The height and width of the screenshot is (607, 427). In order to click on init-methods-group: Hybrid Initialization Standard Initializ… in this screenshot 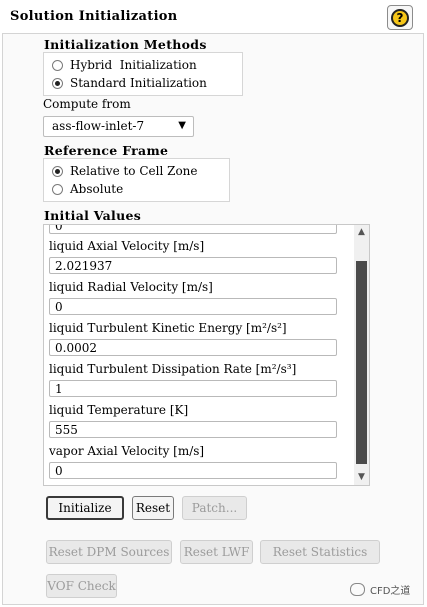, I will do `click(143, 74)`.